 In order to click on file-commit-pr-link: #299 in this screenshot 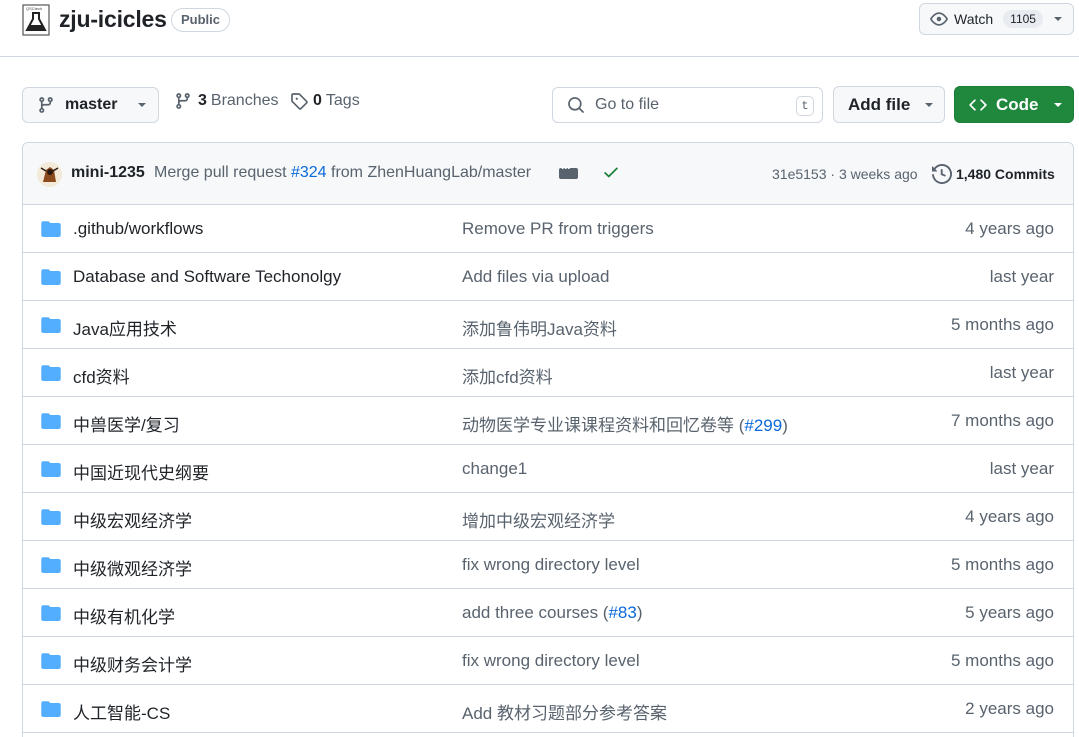, I will do `click(763, 425)`.